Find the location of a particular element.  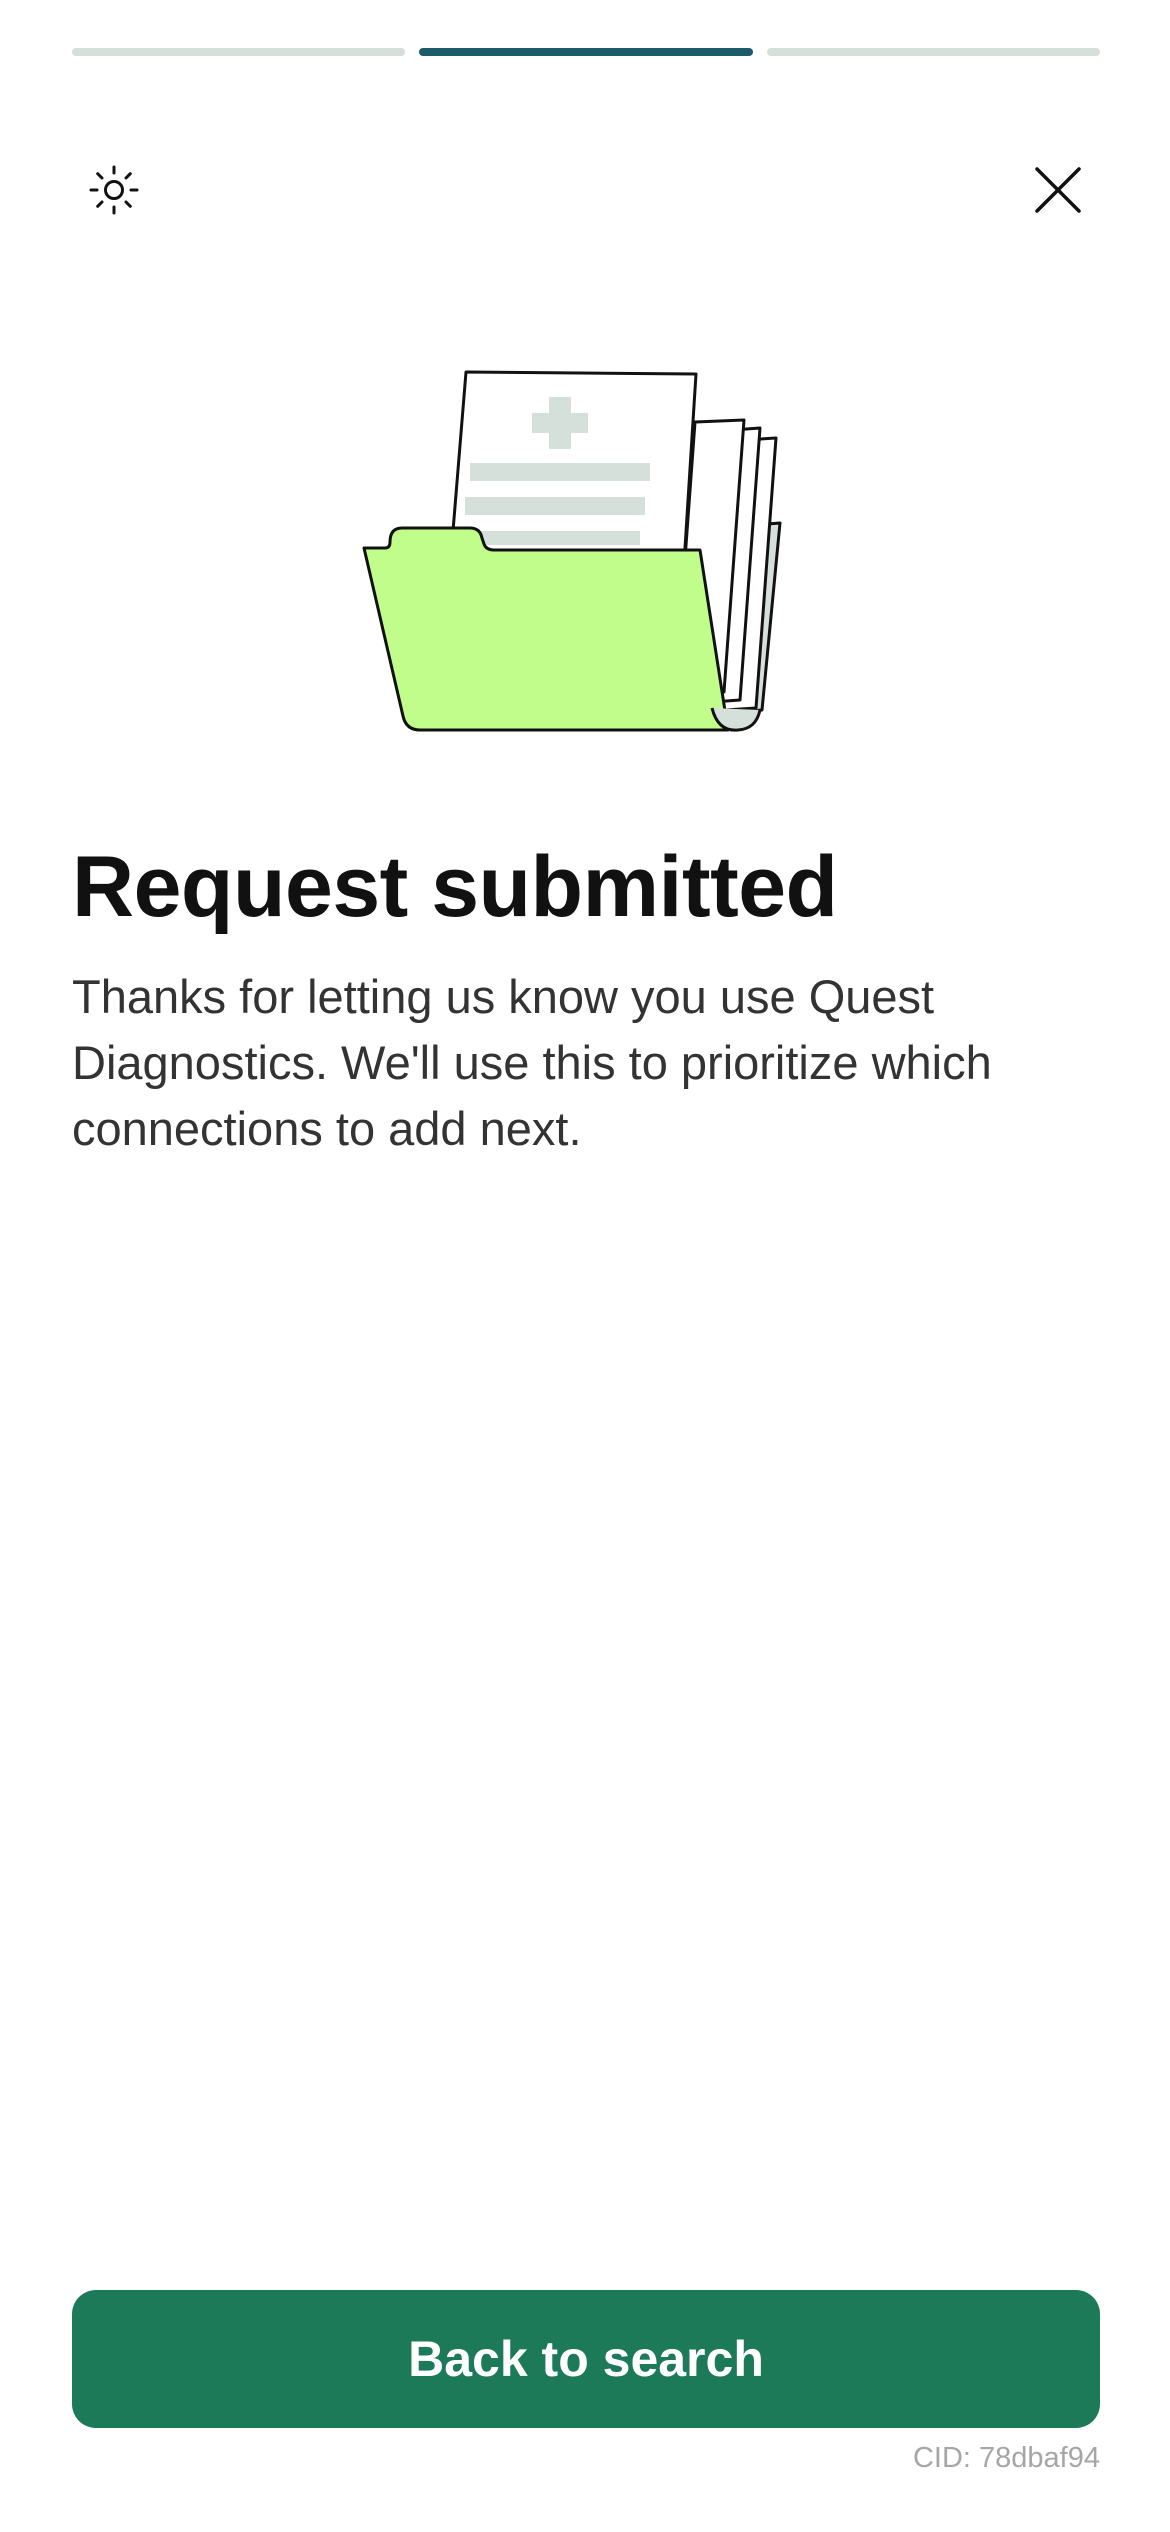

progress-step-2-active is located at coordinates (586, 52).